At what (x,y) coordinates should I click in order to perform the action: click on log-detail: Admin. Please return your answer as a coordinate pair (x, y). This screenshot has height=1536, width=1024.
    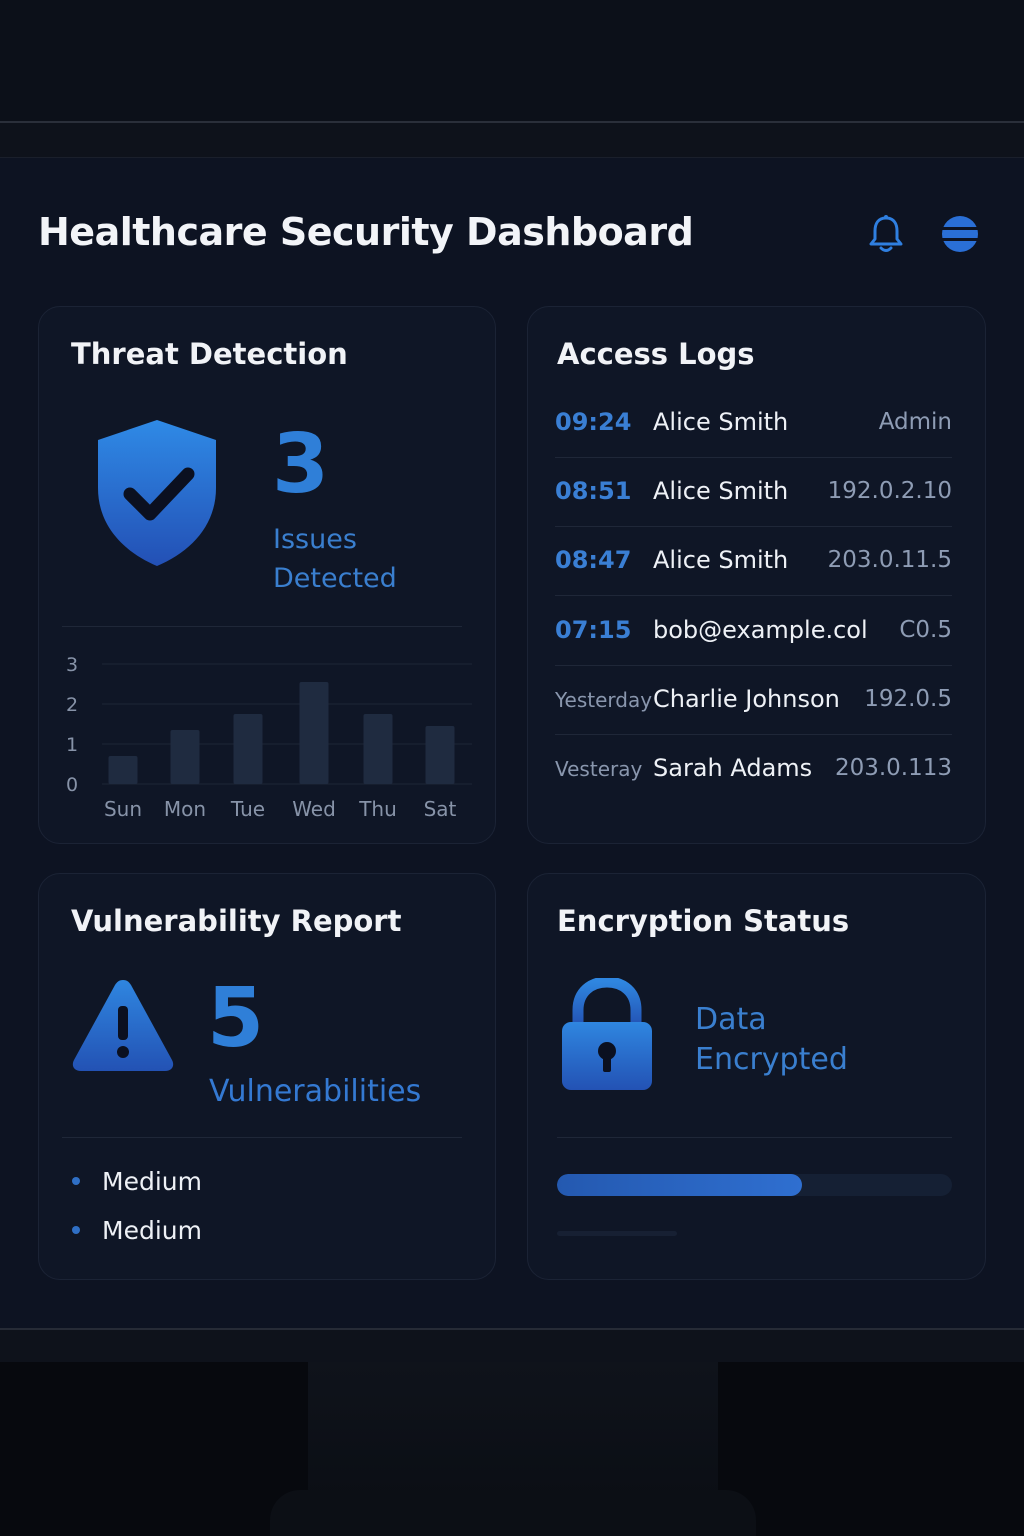
    Looking at the image, I should click on (915, 422).